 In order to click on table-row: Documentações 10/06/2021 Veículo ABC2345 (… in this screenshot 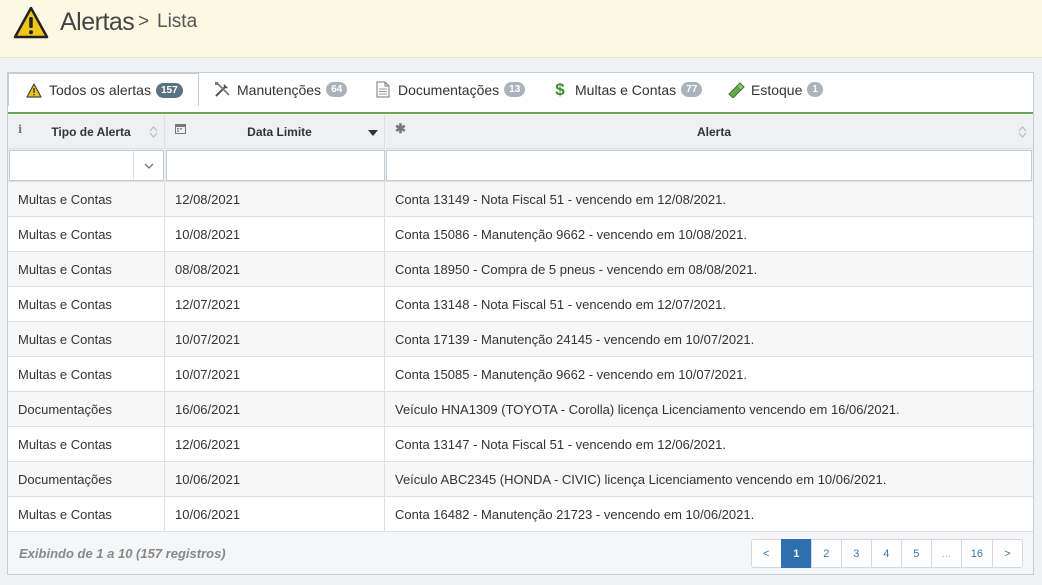, I will do `click(520, 479)`.